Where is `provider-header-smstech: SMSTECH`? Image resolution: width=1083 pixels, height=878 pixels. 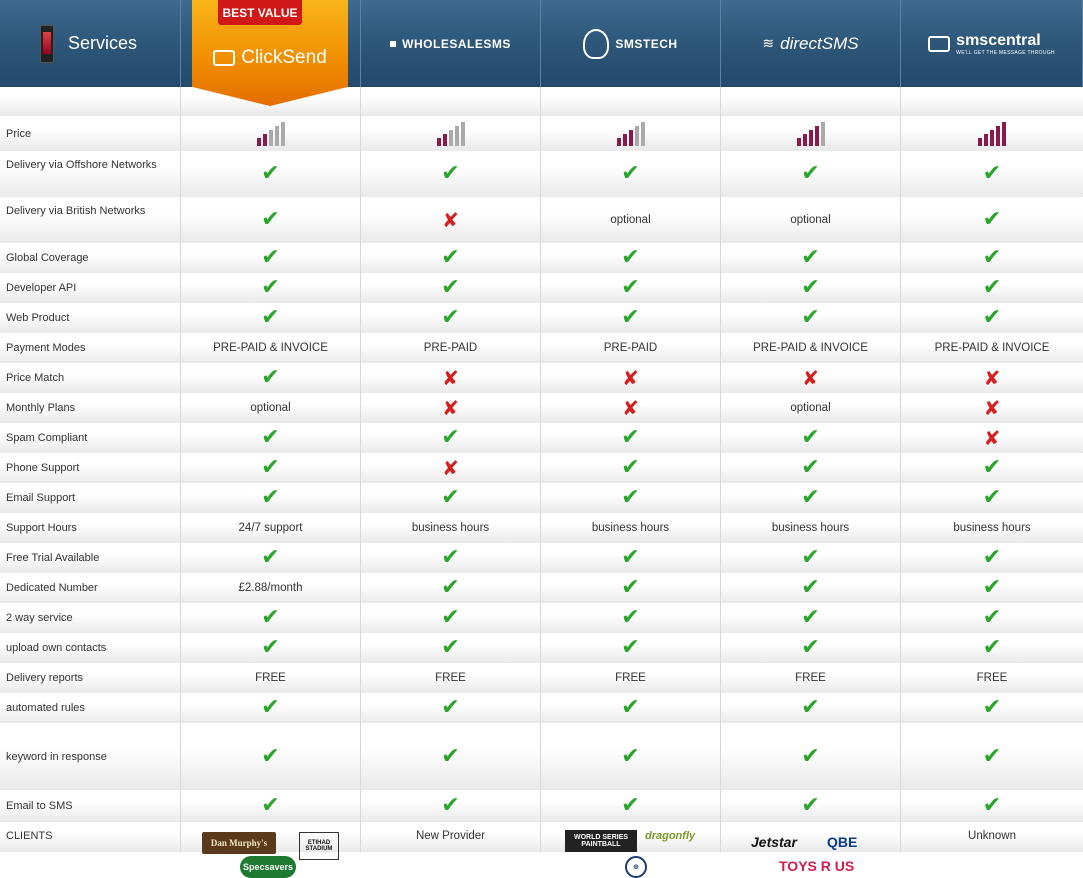 provider-header-smstech: SMSTECH is located at coordinates (631, 43).